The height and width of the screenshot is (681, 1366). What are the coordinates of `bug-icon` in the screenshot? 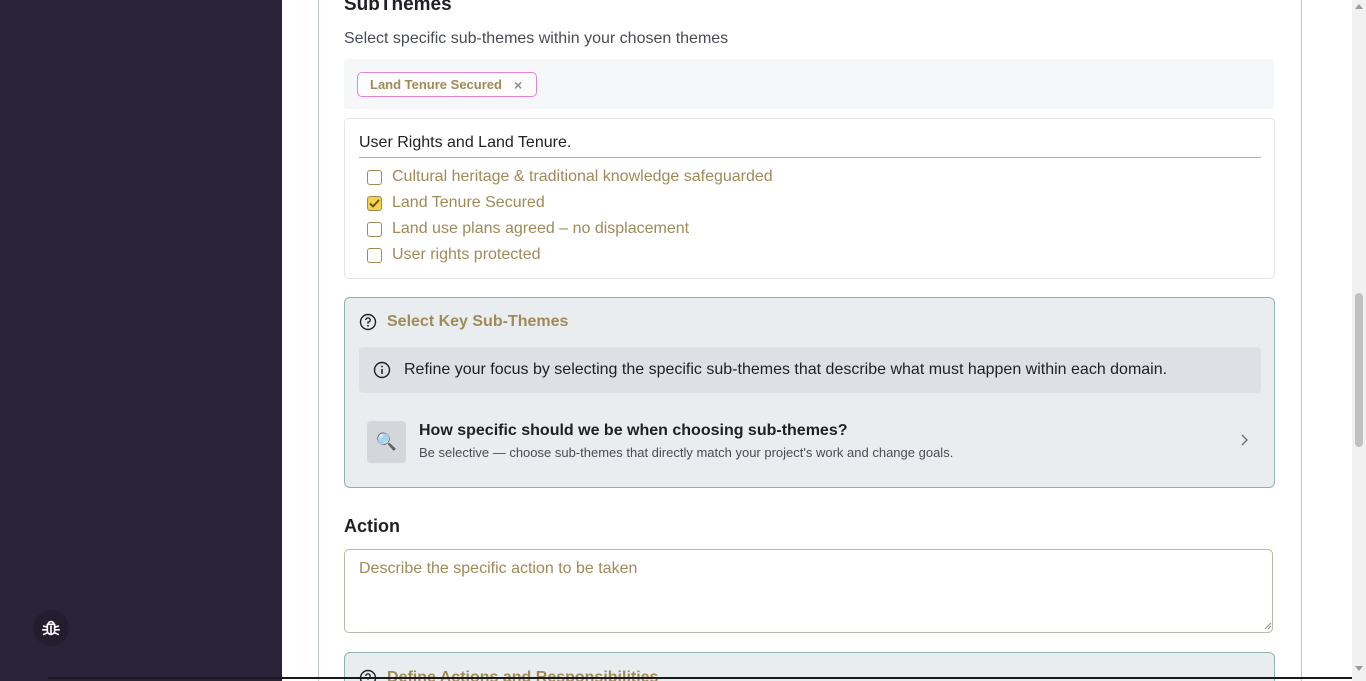 It's located at (51, 628).